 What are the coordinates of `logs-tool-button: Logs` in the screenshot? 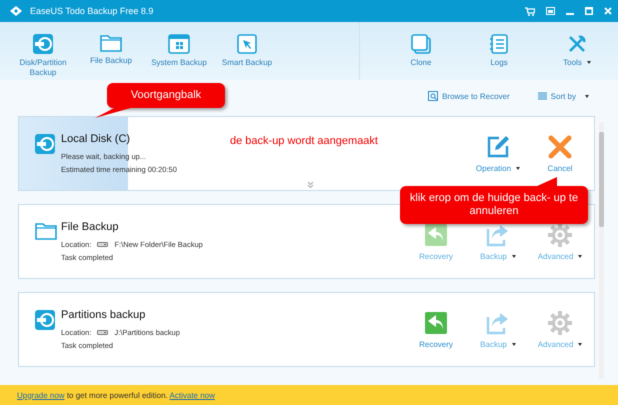 It's located at (499, 51).